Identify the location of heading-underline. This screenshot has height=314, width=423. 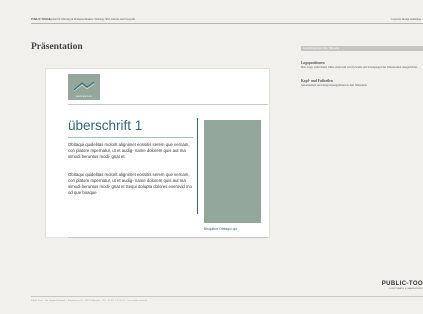
(130, 137).